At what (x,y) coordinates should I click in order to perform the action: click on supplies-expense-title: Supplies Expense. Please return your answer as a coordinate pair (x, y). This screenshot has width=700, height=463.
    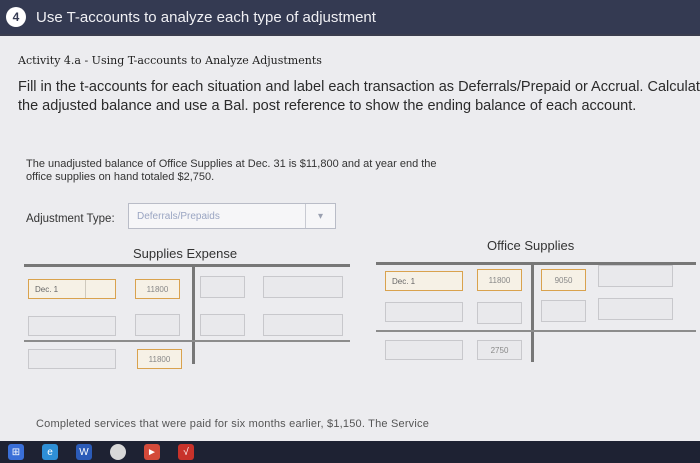
    Looking at the image, I should click on (185, 253).